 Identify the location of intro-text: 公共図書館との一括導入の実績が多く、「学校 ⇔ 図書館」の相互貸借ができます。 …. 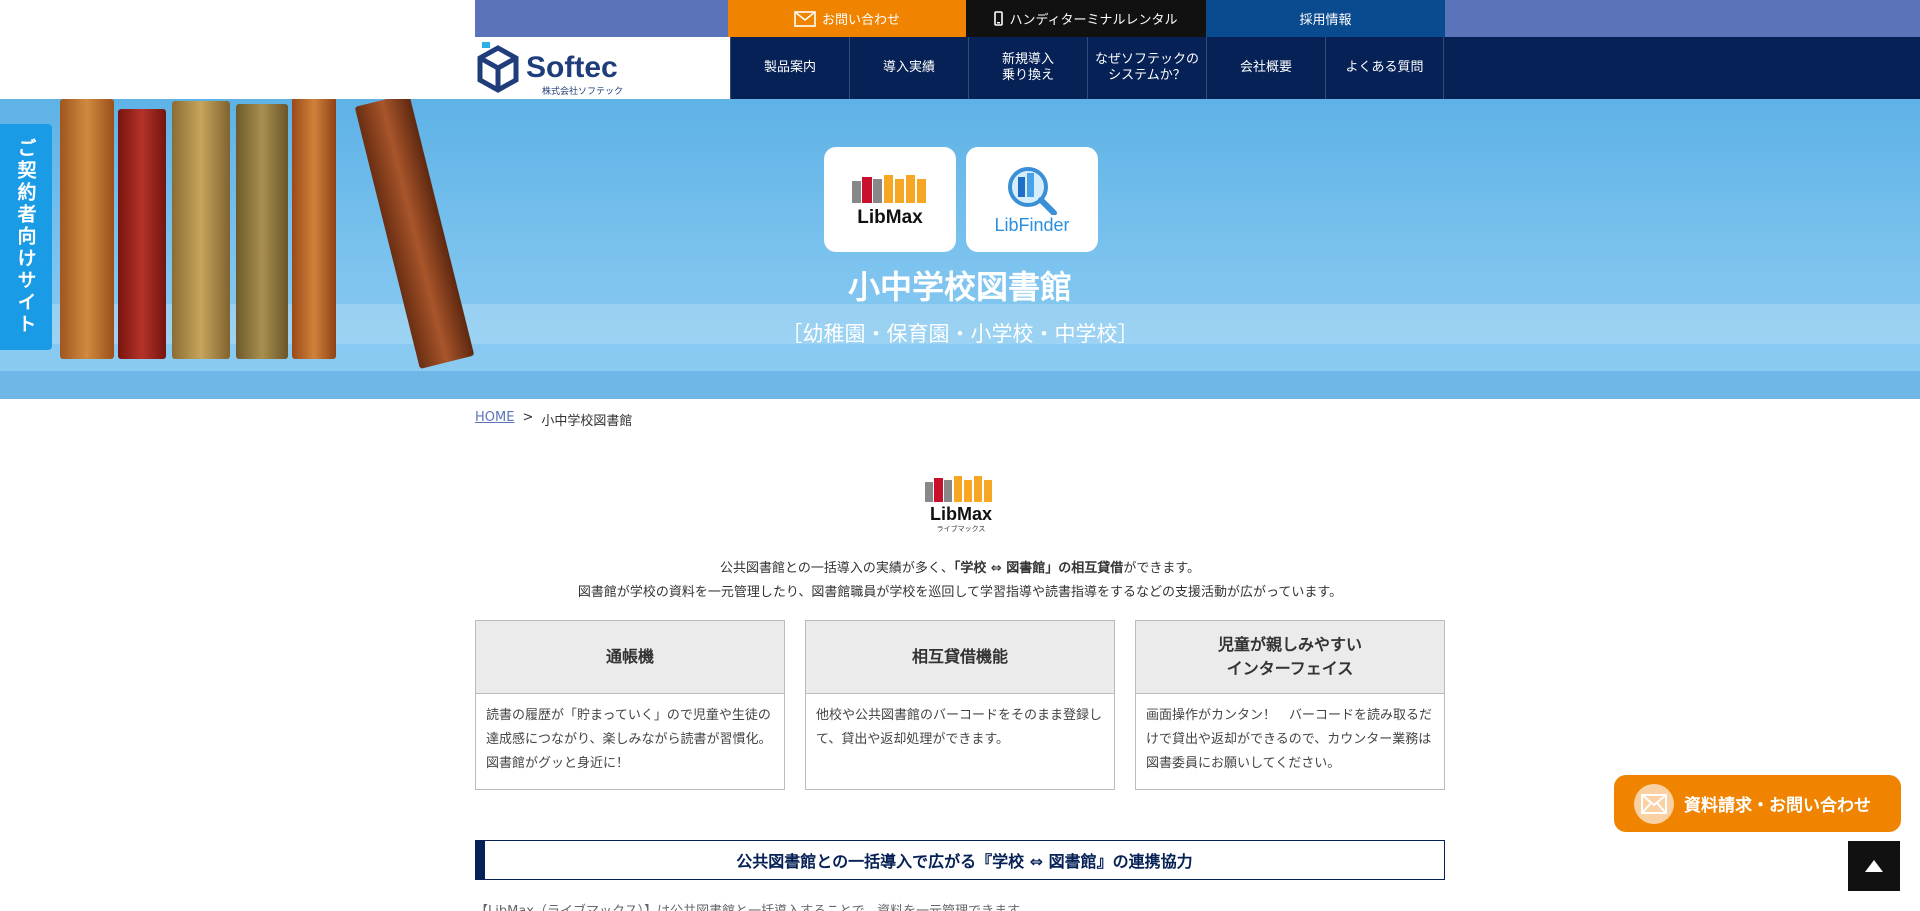
(960, 581).